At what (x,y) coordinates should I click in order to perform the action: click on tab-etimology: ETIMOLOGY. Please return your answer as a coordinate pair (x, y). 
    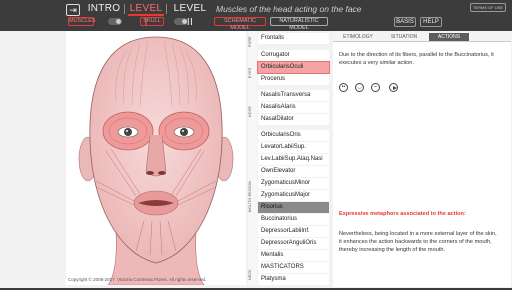
    Looking at the image, I should click on (358, 37).